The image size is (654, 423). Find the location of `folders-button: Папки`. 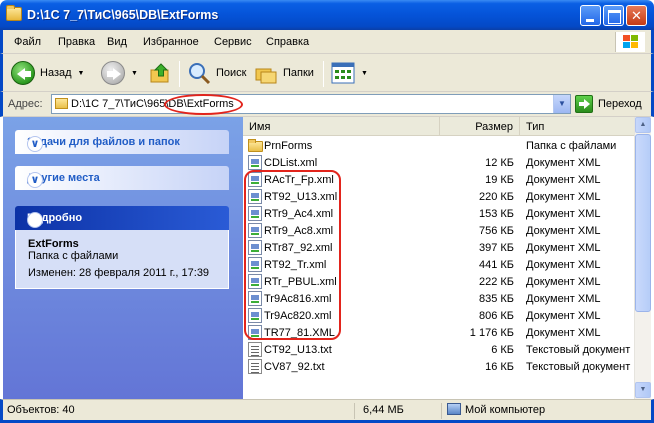

folders-button: Папки is located at coordinates (284, 73).